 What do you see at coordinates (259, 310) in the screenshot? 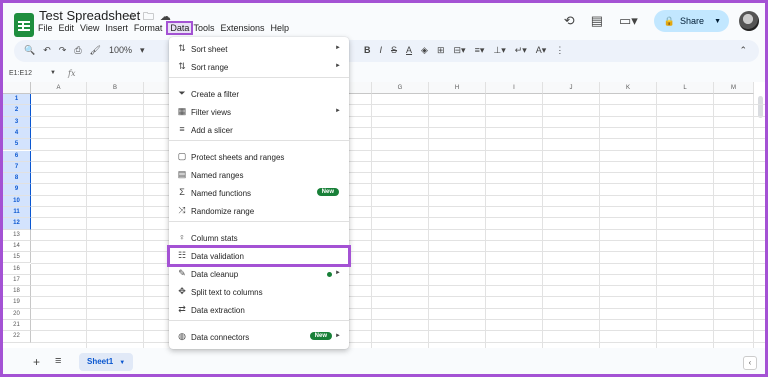
I see `menu-item-data-extraction: ⇄ Data extraction` at bounding box center [259, 310].